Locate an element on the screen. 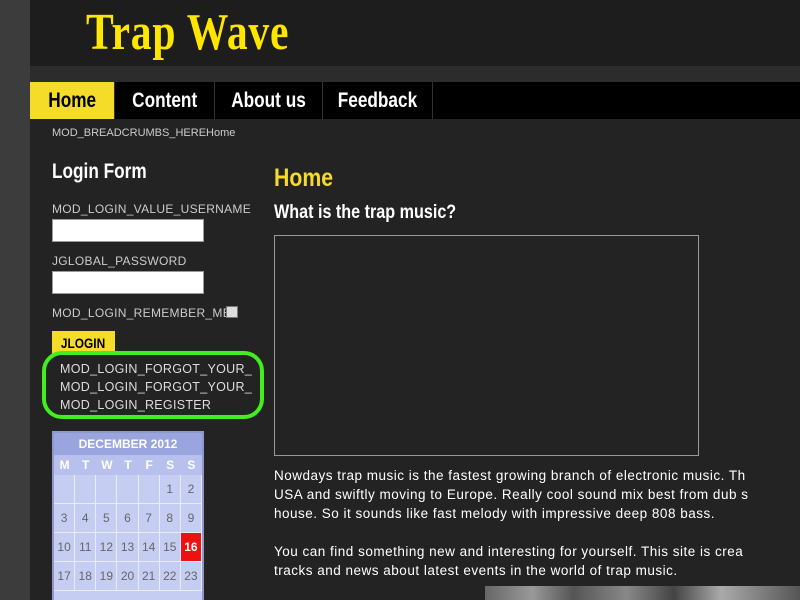  calendar-day: 16 is located at coordinates (191, 547).